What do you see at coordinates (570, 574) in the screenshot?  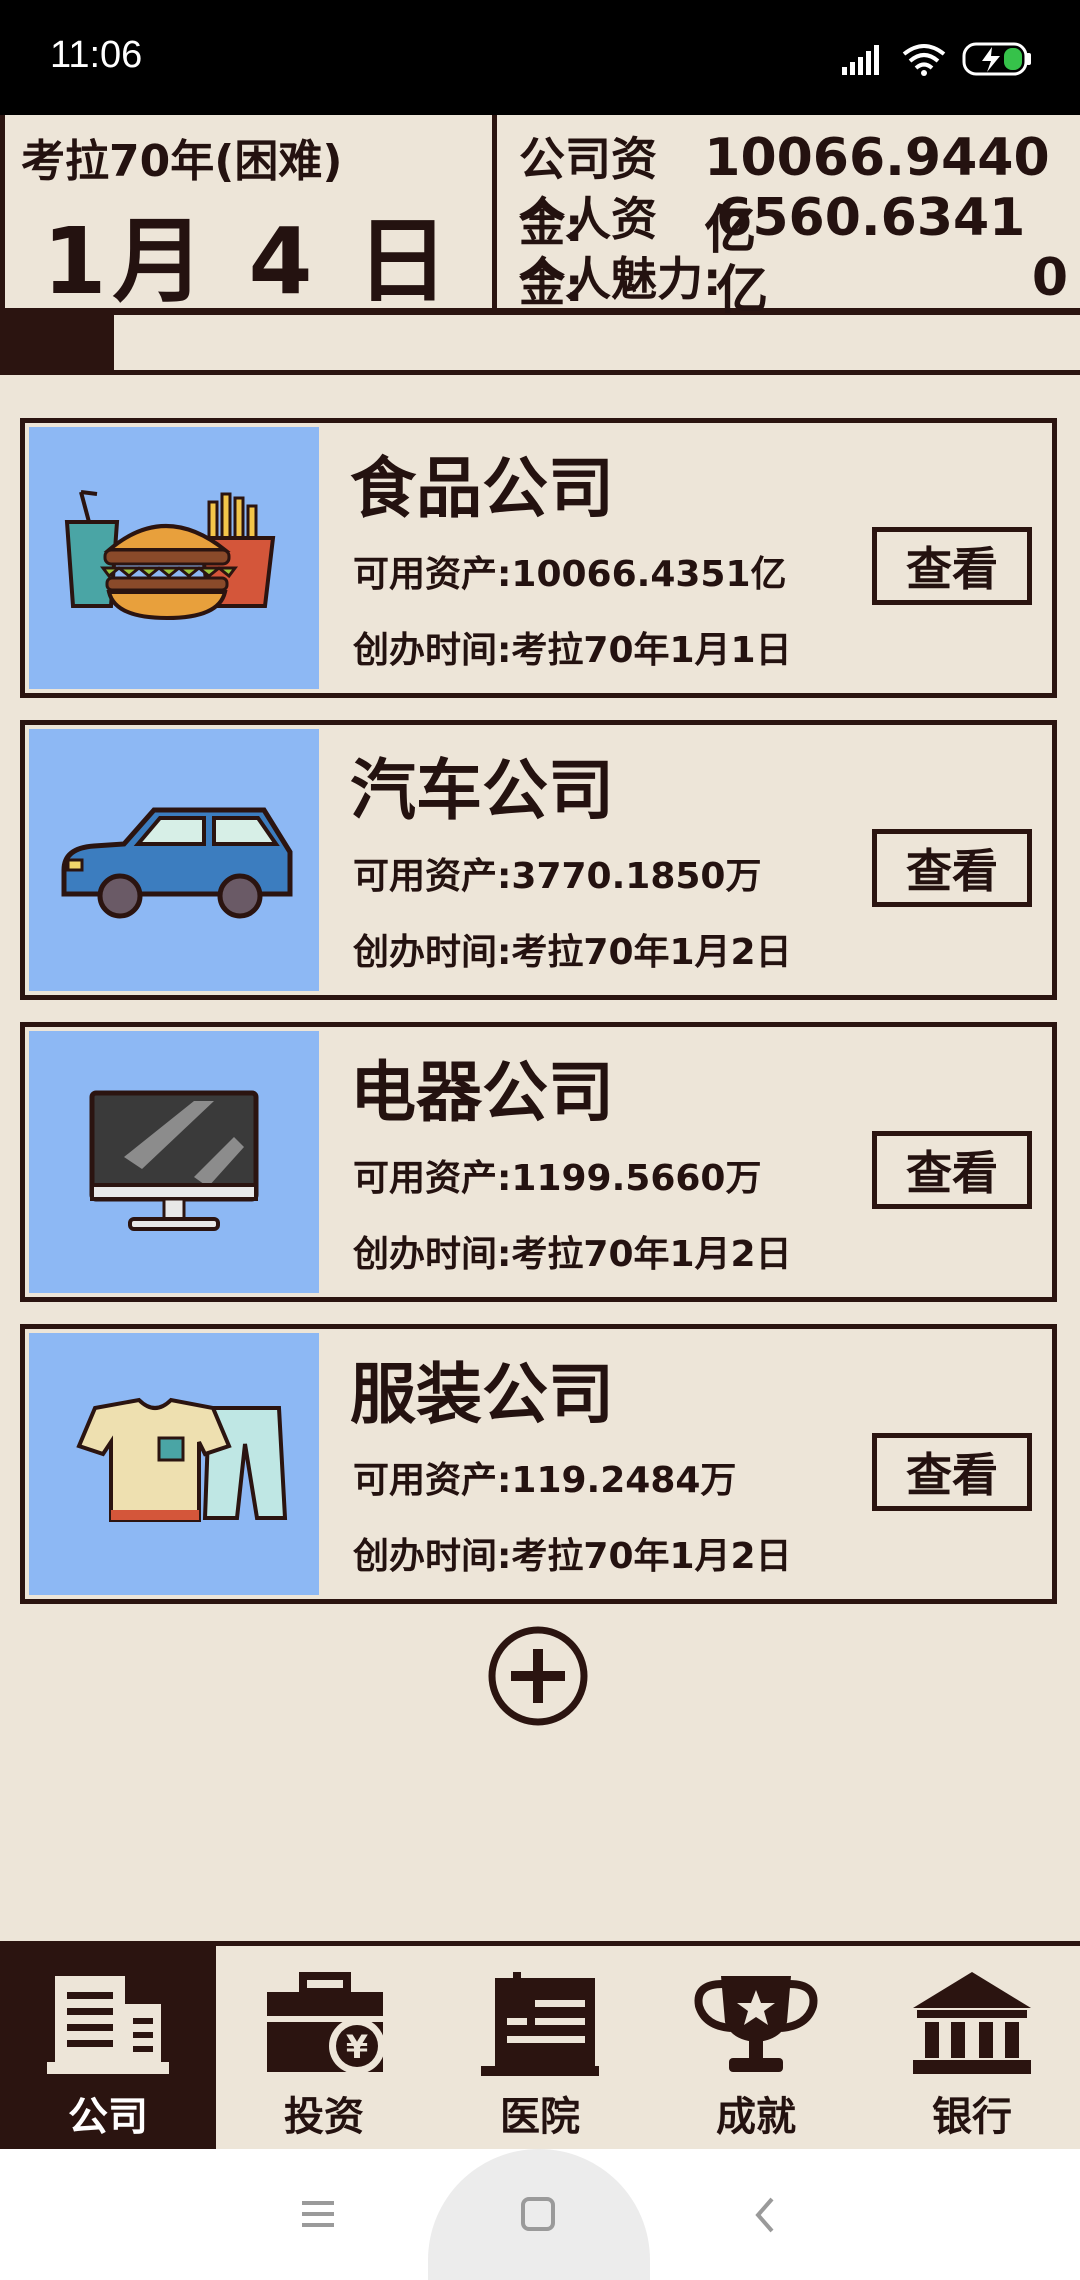 I see `company-assets: 可用资产:10066.4351亿` at bounding box center [570, 574].